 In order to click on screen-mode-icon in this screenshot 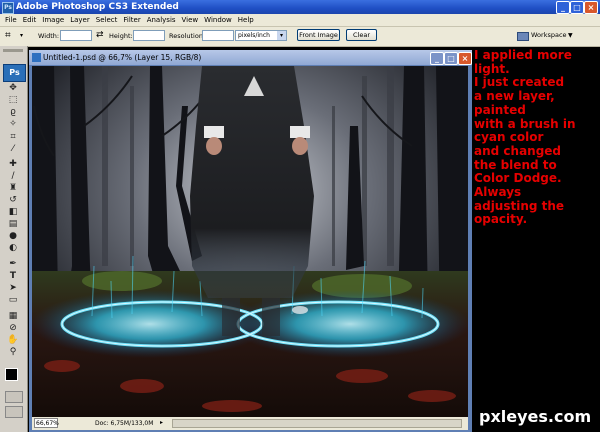, I will do `click(14, 412)`.